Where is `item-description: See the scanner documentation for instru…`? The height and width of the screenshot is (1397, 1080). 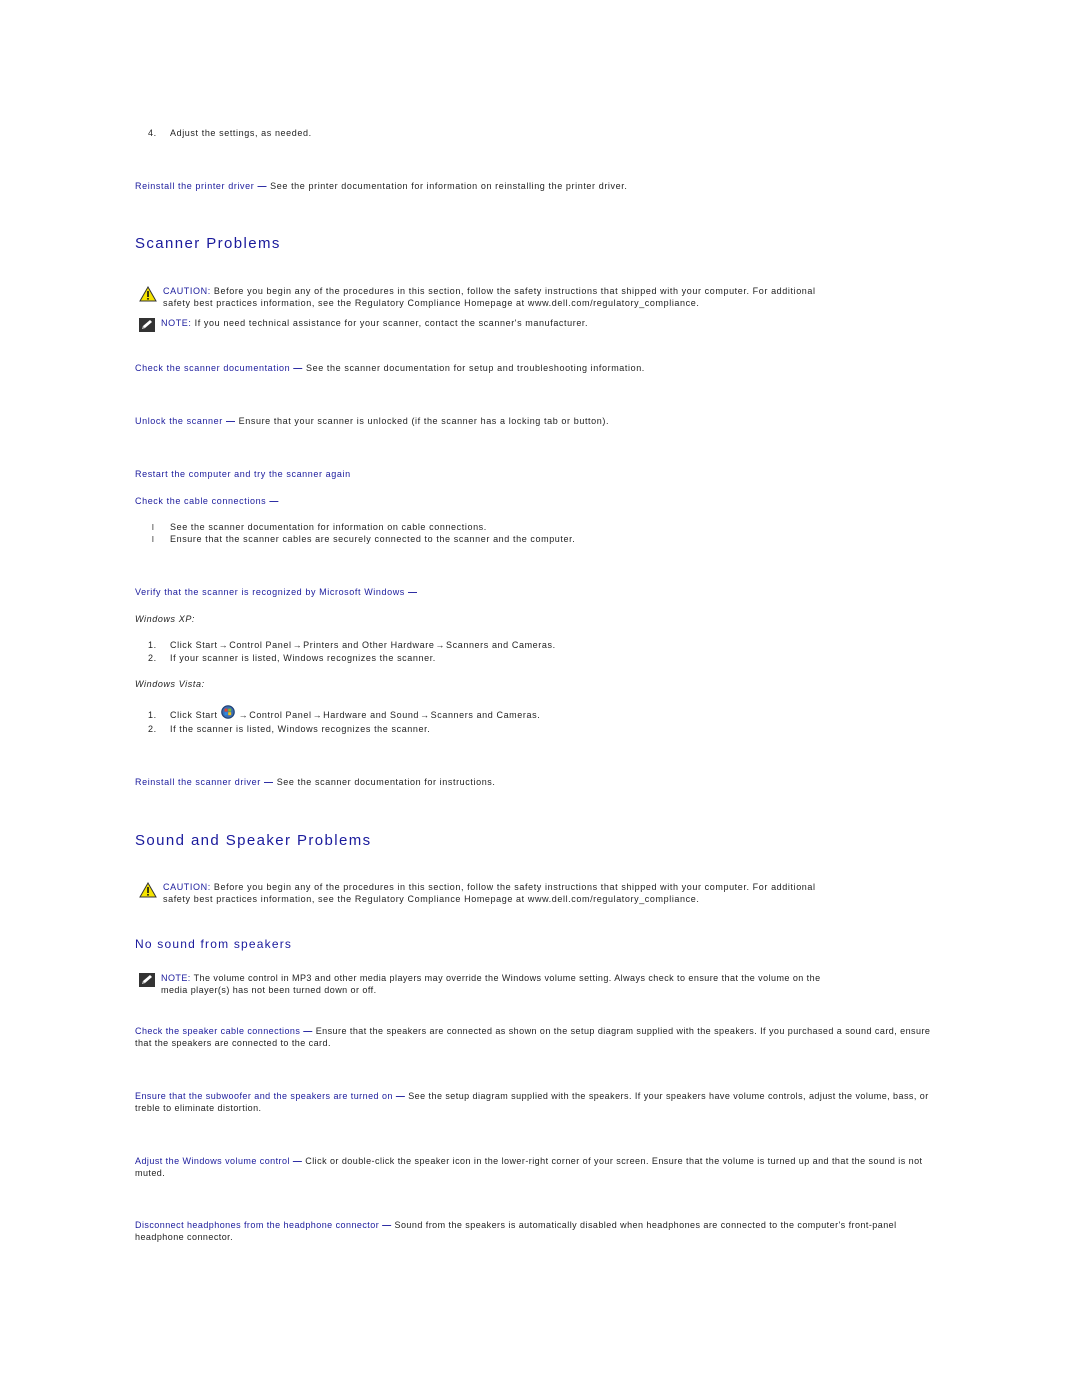
item-description: See the scanner documentation for instru… is located at coordinates (386, 782).